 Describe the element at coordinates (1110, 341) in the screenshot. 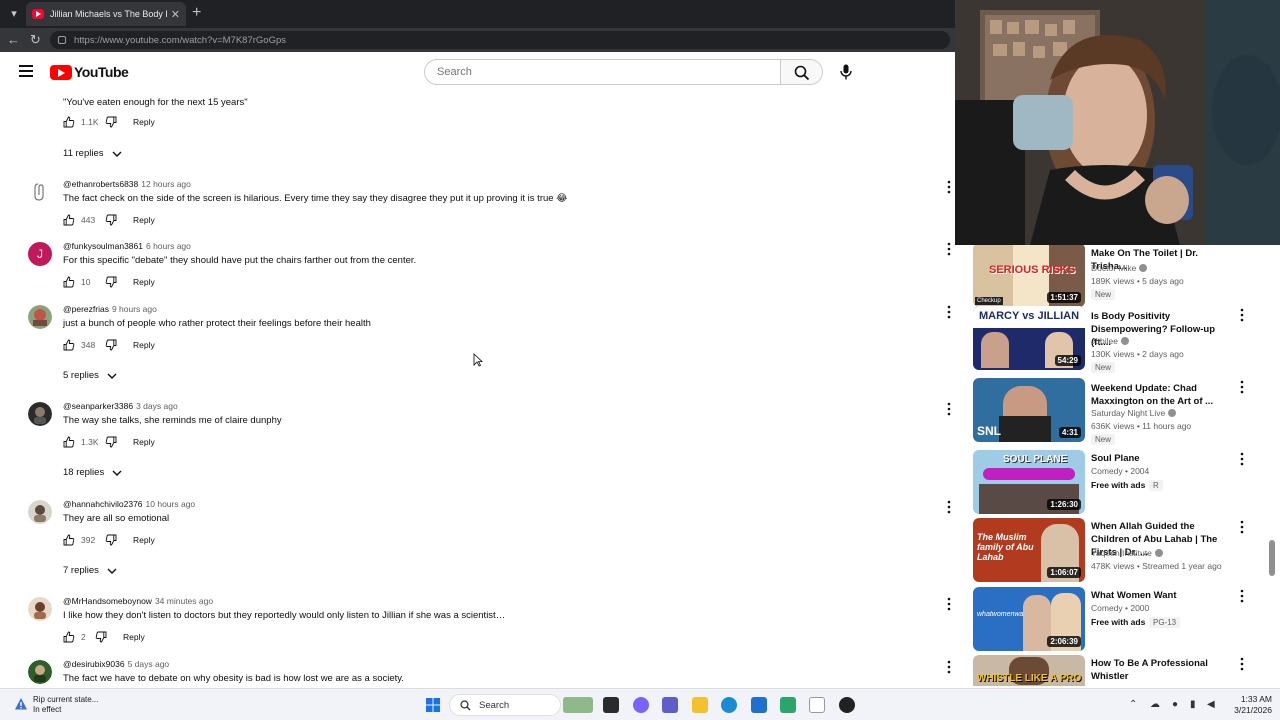

I see `video-channel: Jubilee` at that location.